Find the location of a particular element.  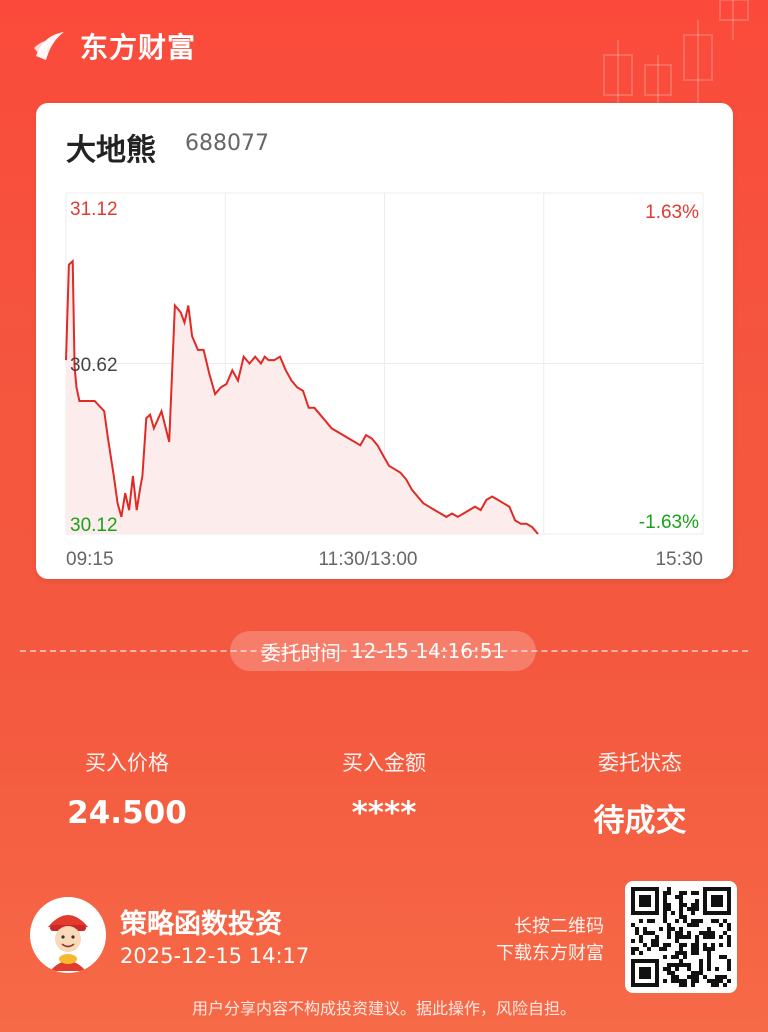

order-status-block: 委托状态 待成交 is located at coordinates (640, 793).